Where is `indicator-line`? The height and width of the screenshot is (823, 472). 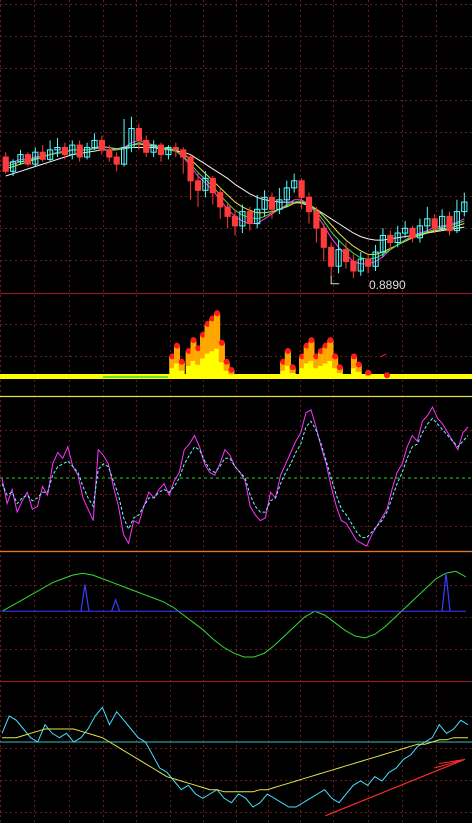
indicator-line is located at coordinates (234, 614).